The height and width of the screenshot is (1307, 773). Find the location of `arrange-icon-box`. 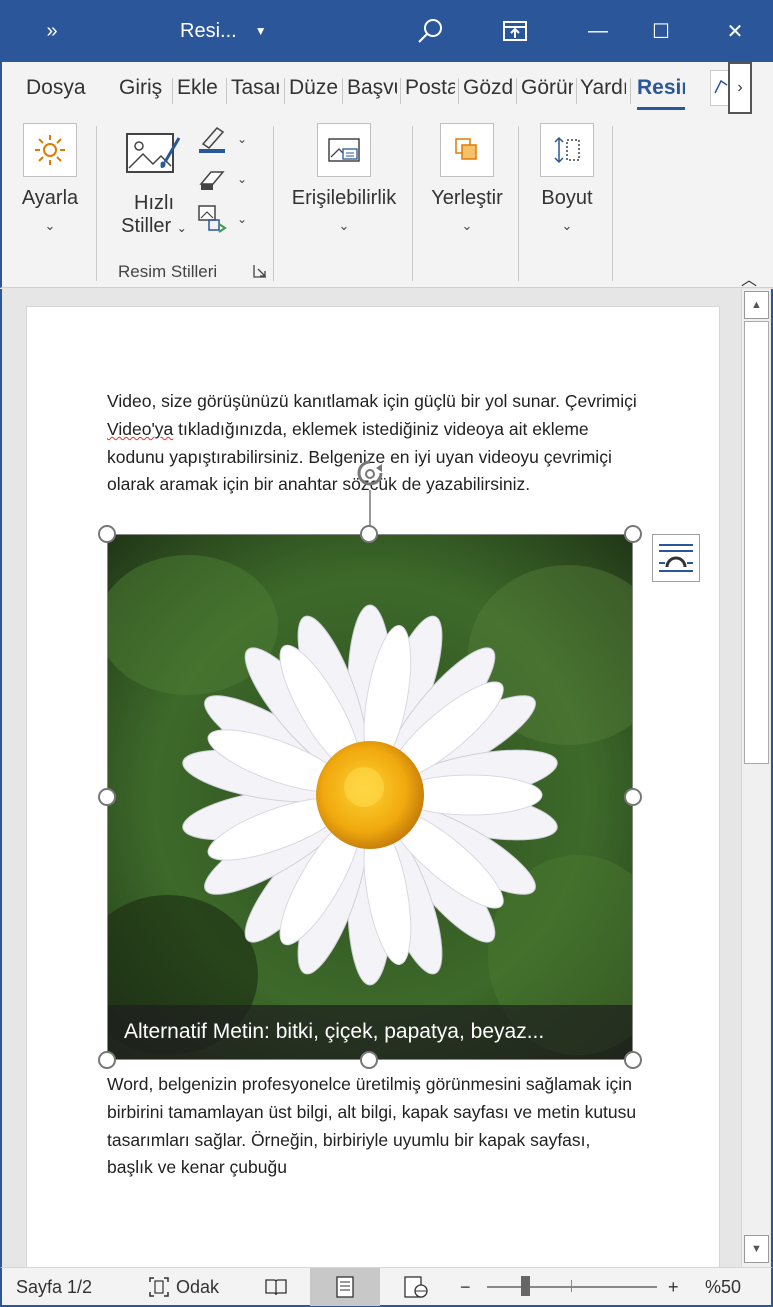

arrange-icon-box is located at coordinates (467, 150).